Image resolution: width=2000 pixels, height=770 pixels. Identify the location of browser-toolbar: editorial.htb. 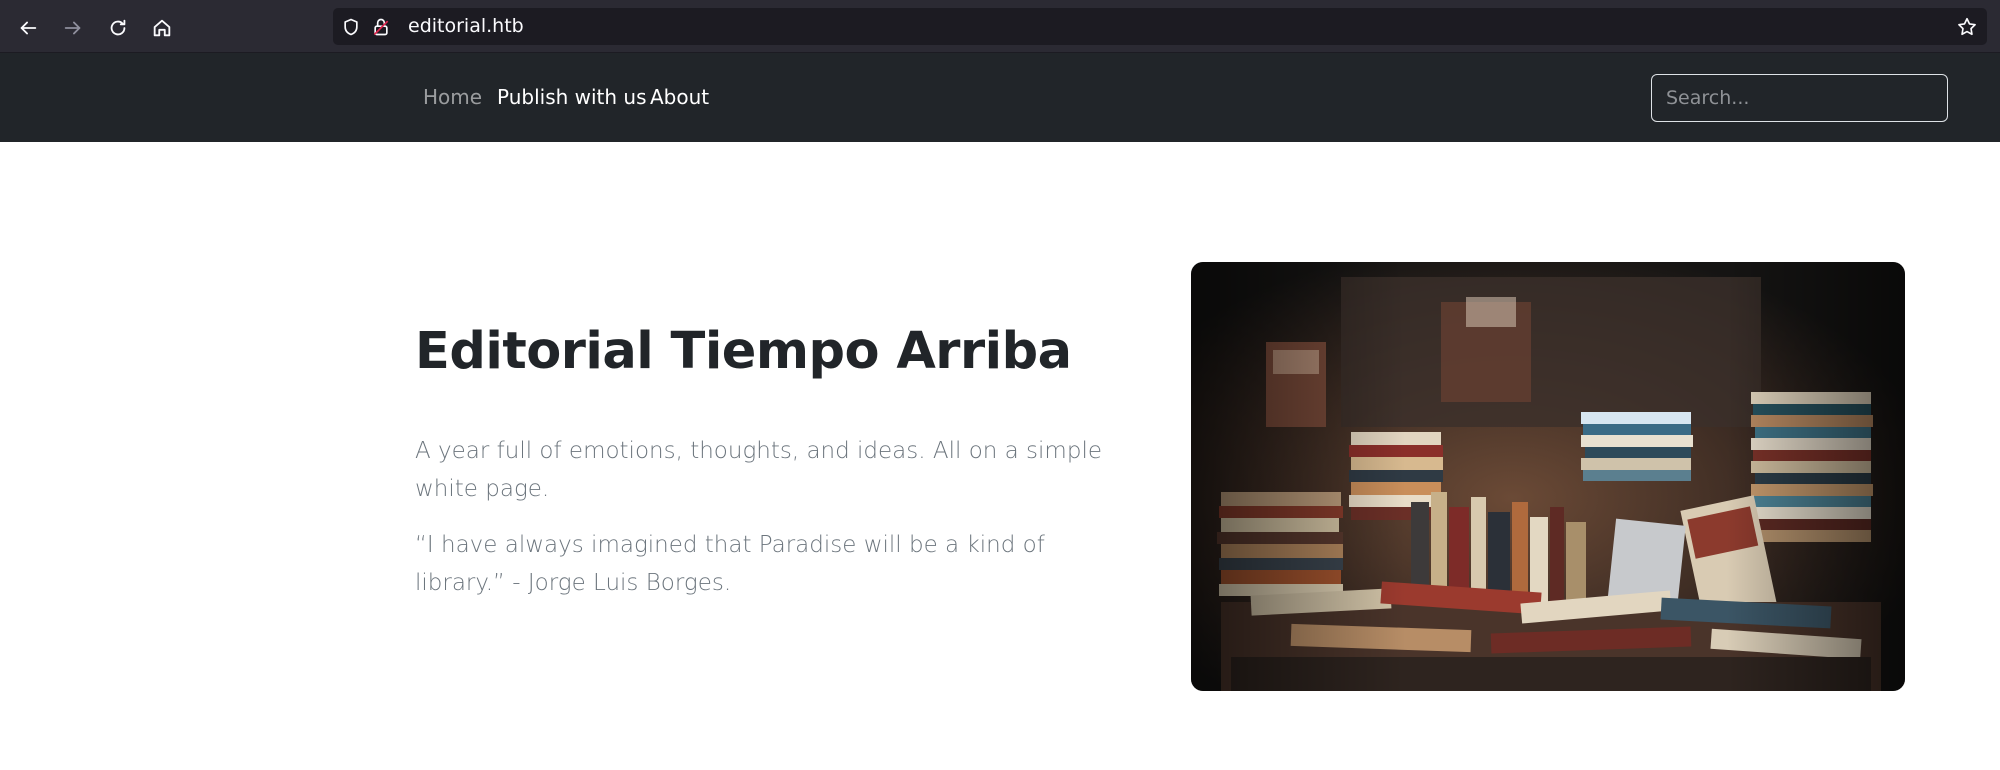
(1000, 26).